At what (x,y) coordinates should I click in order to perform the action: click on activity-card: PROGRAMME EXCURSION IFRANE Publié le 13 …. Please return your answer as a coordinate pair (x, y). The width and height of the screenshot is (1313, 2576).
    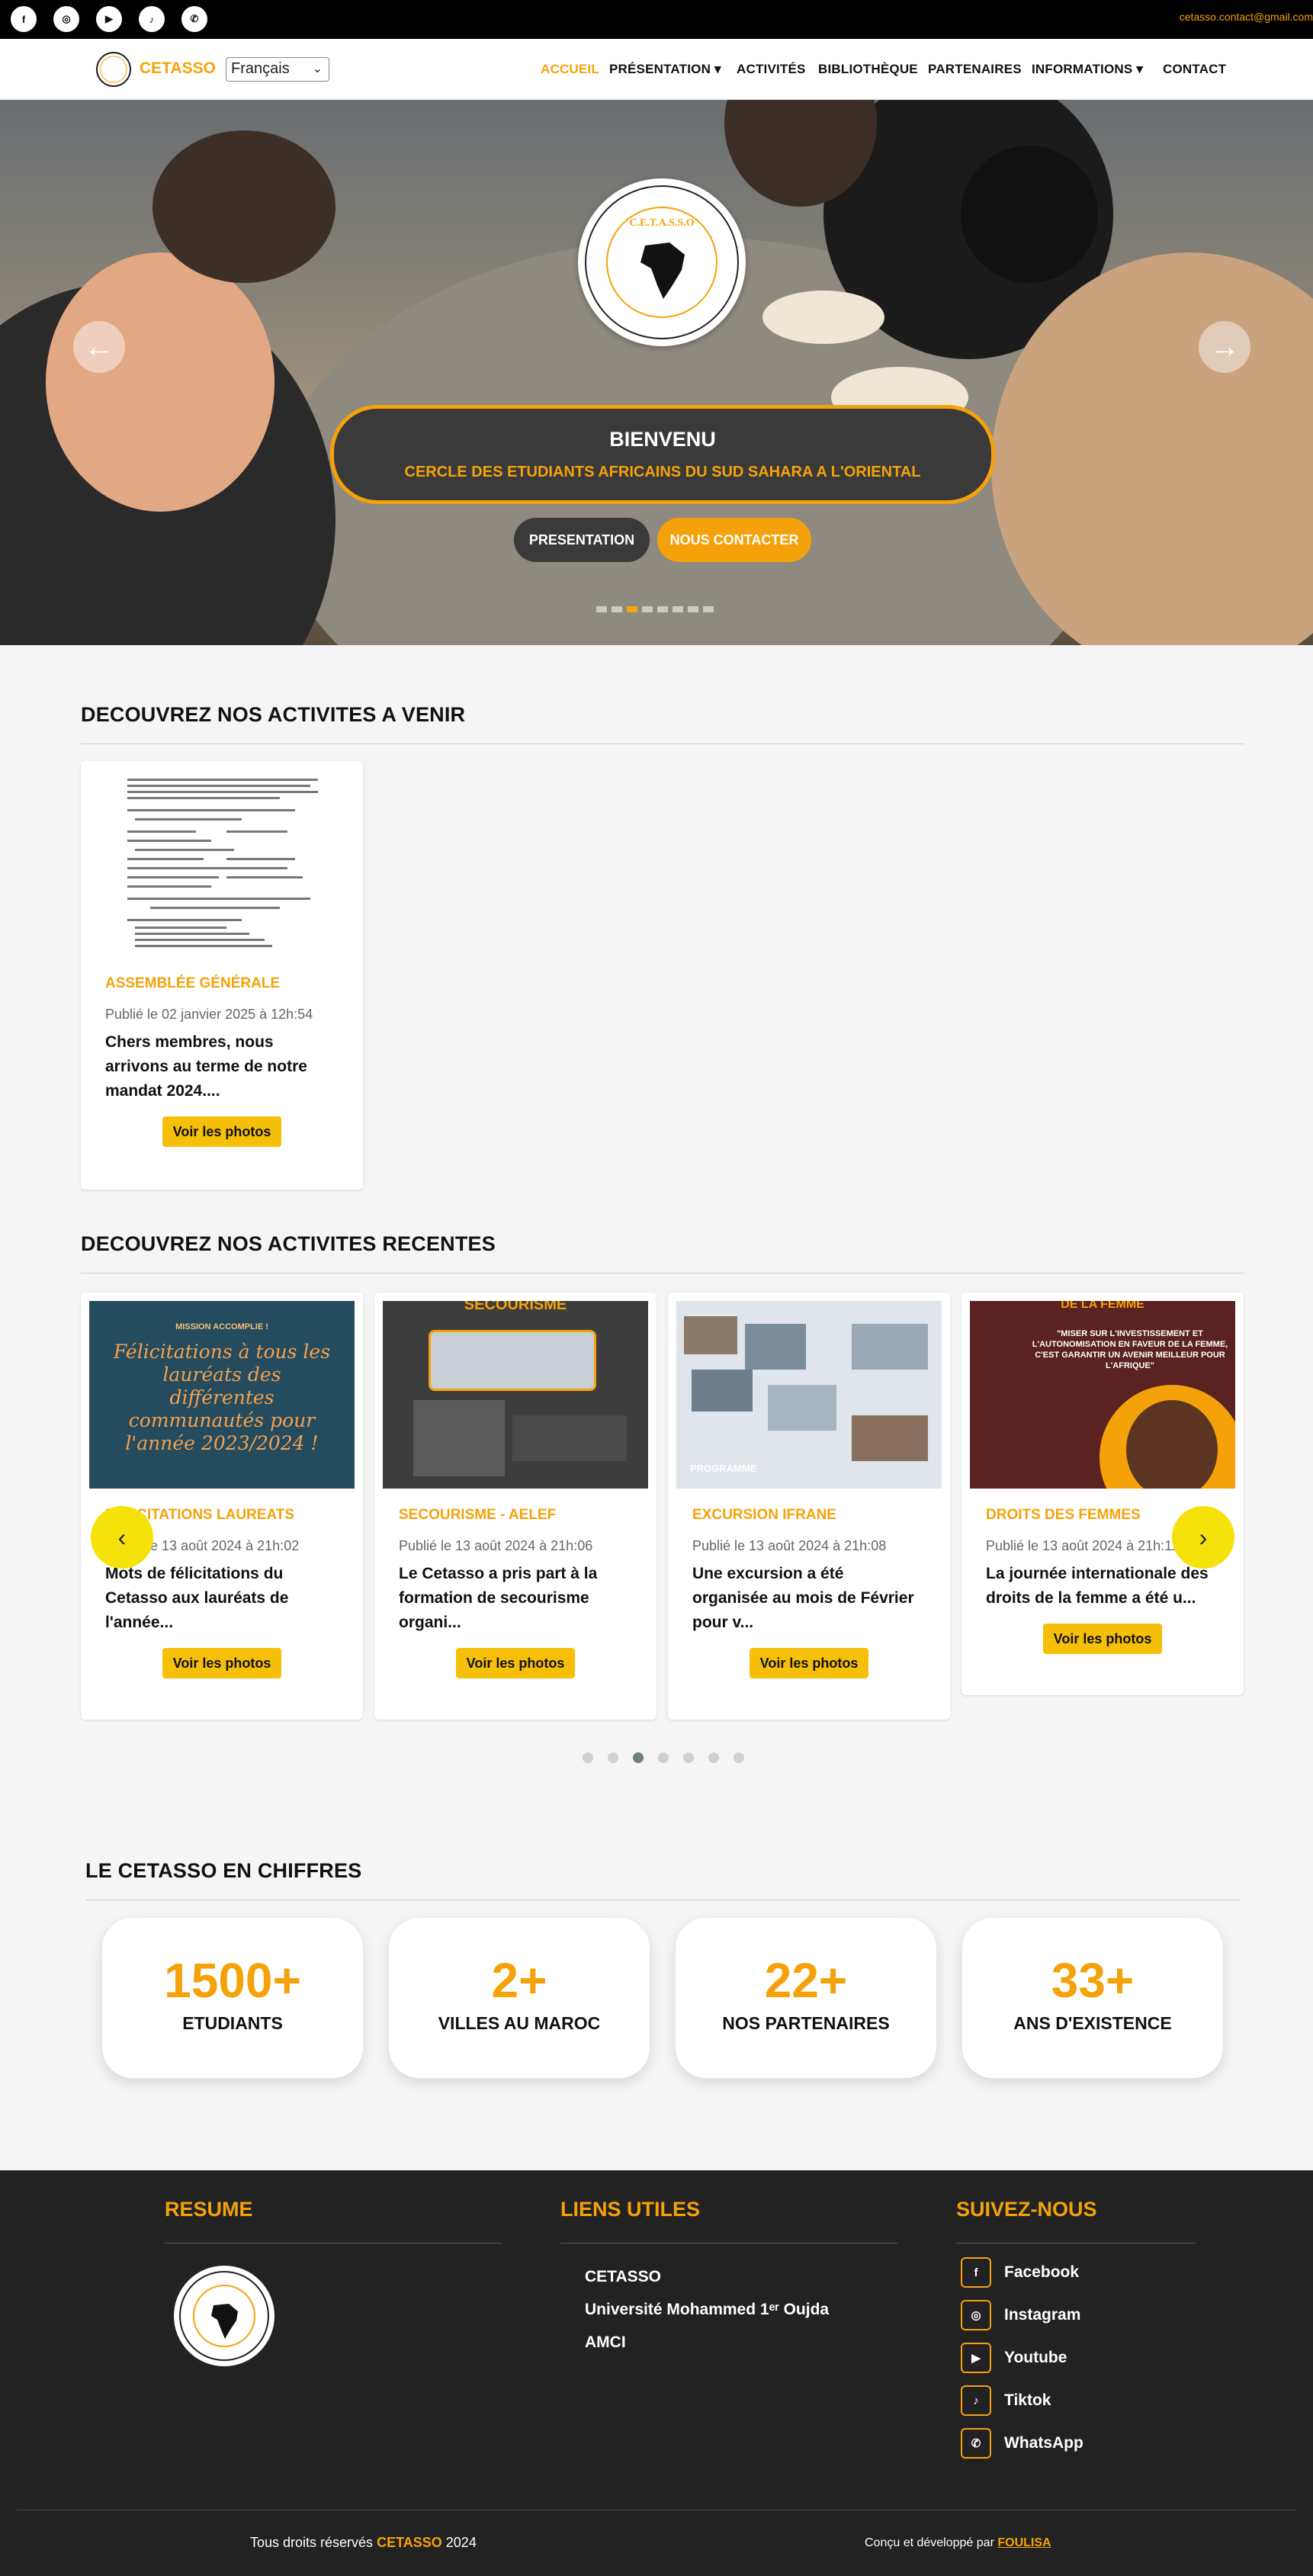
    Looking at the image, I should click on (809, 1506).